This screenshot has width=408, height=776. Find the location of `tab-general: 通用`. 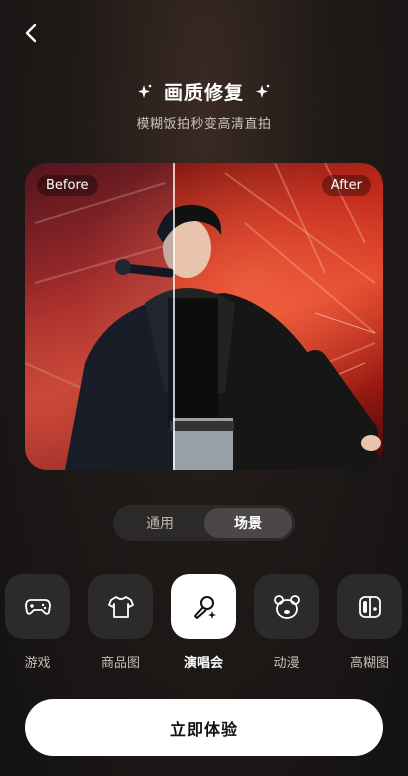

tab-general: 通用 is located at coordinates (160, 523).